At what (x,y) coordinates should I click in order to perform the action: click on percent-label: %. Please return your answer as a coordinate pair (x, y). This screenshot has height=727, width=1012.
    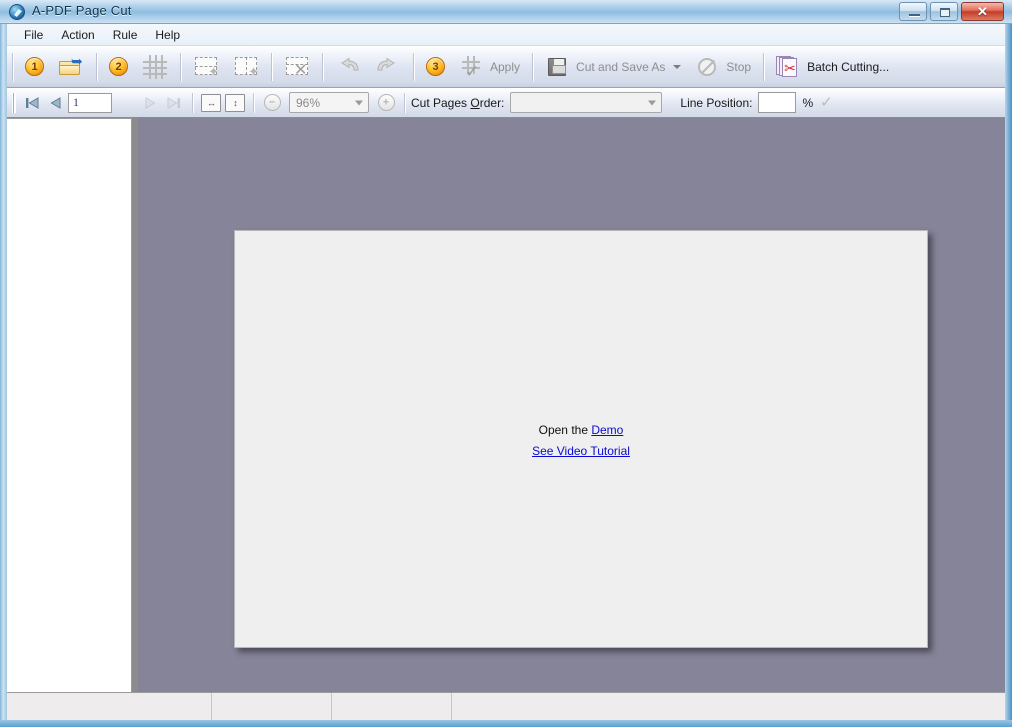
    Looking at the image, I should click on (808, 102).